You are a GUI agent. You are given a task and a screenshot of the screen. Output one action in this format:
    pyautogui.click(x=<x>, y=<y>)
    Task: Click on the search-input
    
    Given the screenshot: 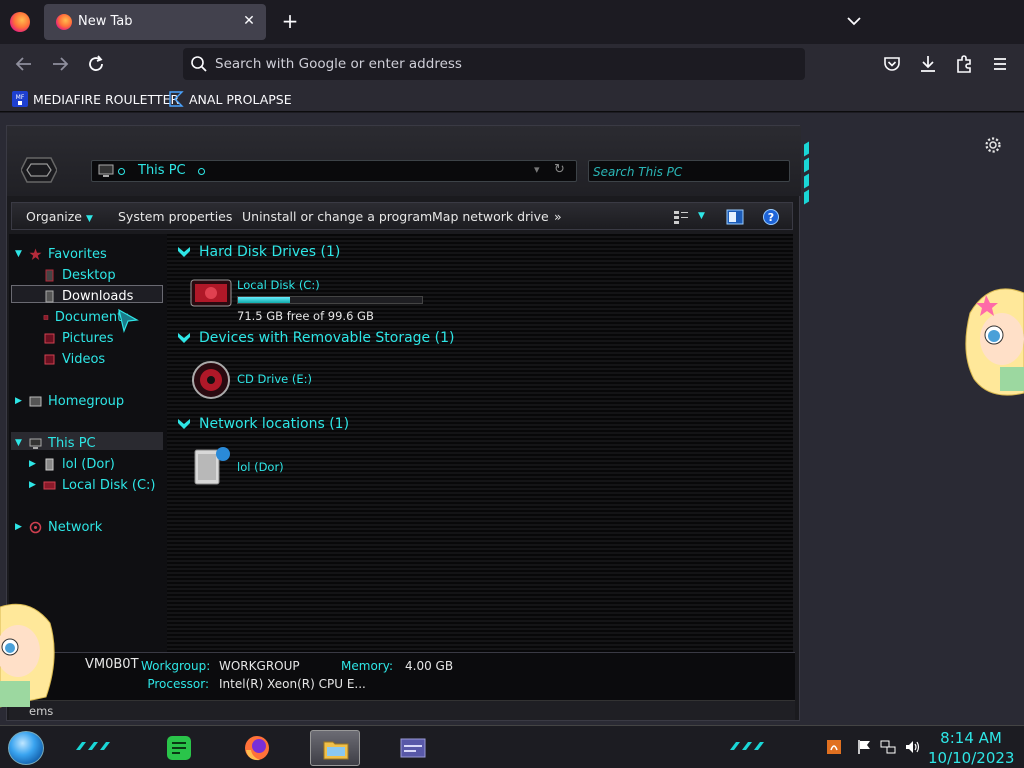 What is the action you would take?
    pyautogui.click(x=690, y=171)
    